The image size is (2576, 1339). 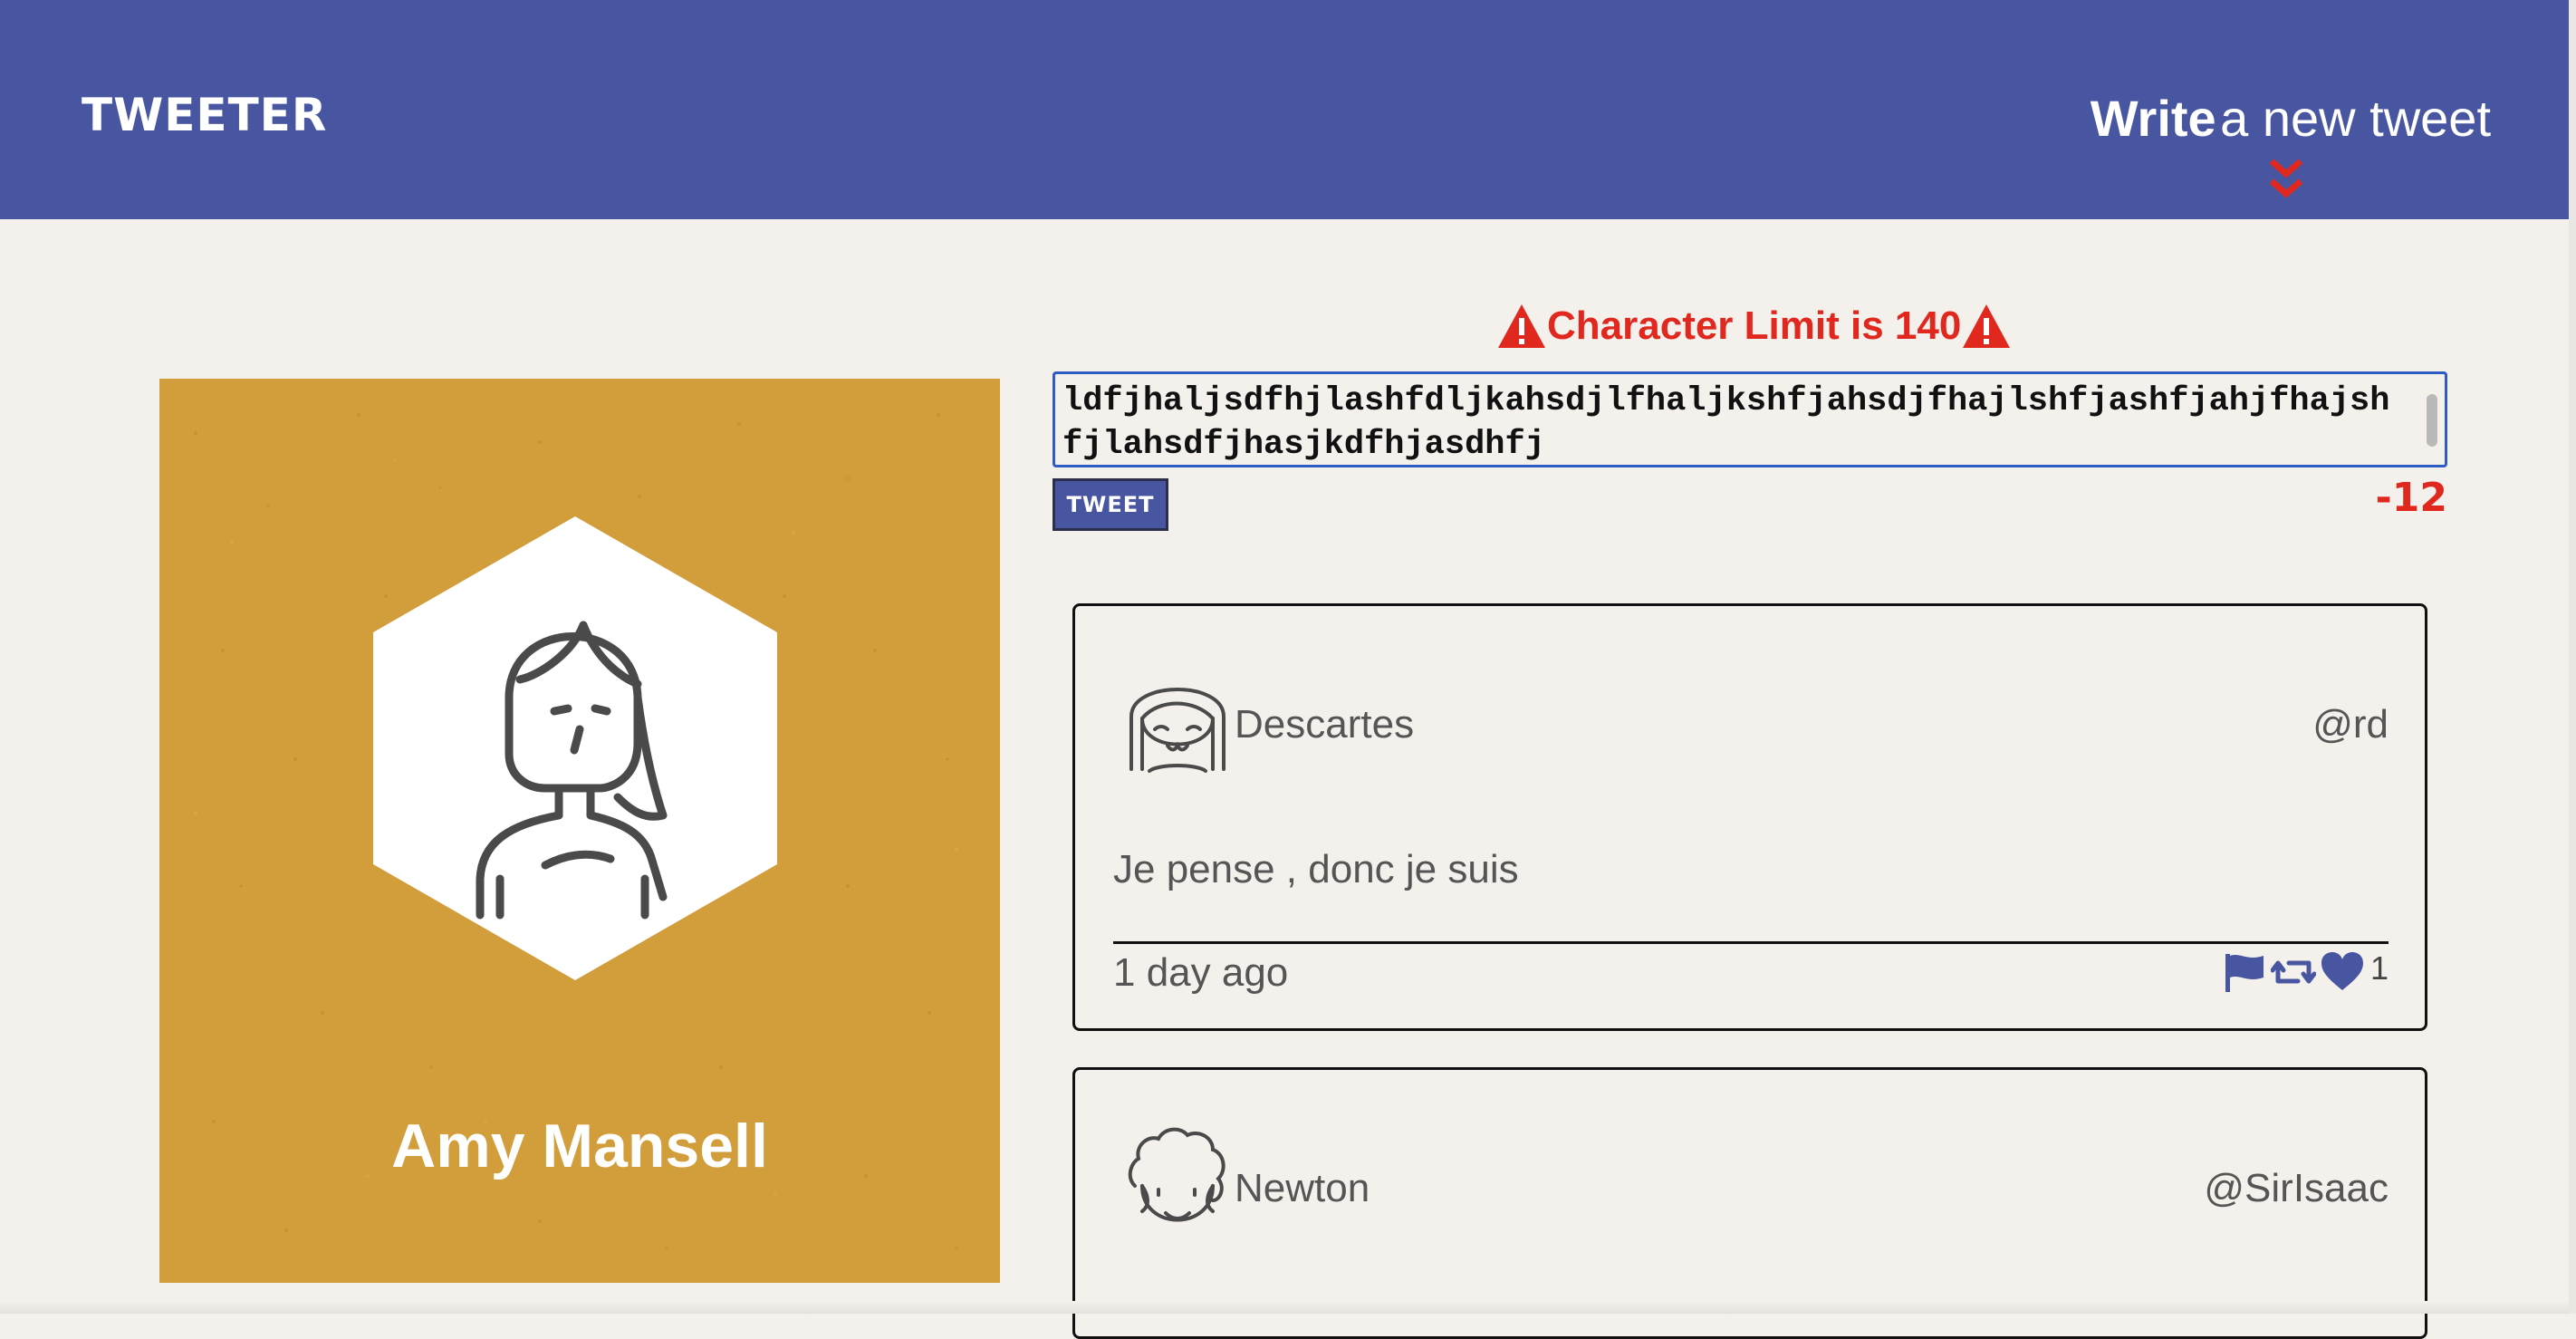 What do you see at coordinates (2342, 972) in the screenshot?
I see `heart-icon` at bounding box center [2342, 972].